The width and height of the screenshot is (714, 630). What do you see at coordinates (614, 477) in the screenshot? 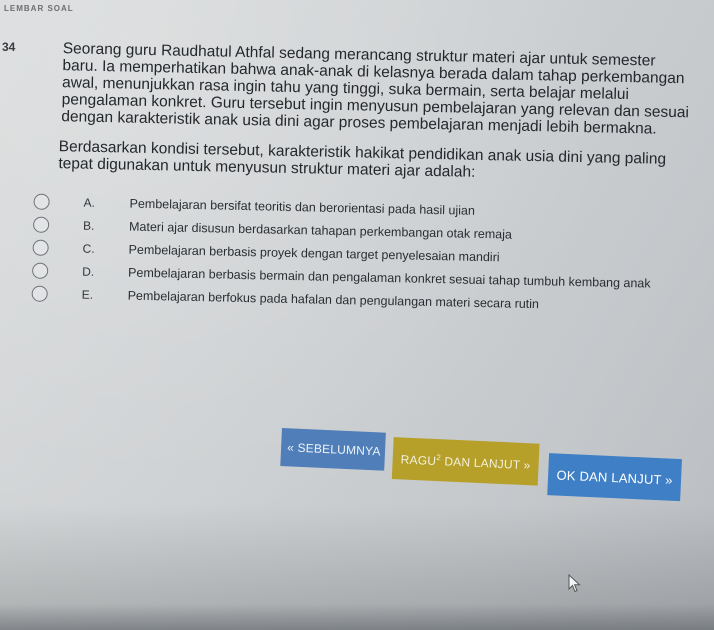
I see `ok-next-button: OK DAN LANJUT »` at bounding box center [614, 477].